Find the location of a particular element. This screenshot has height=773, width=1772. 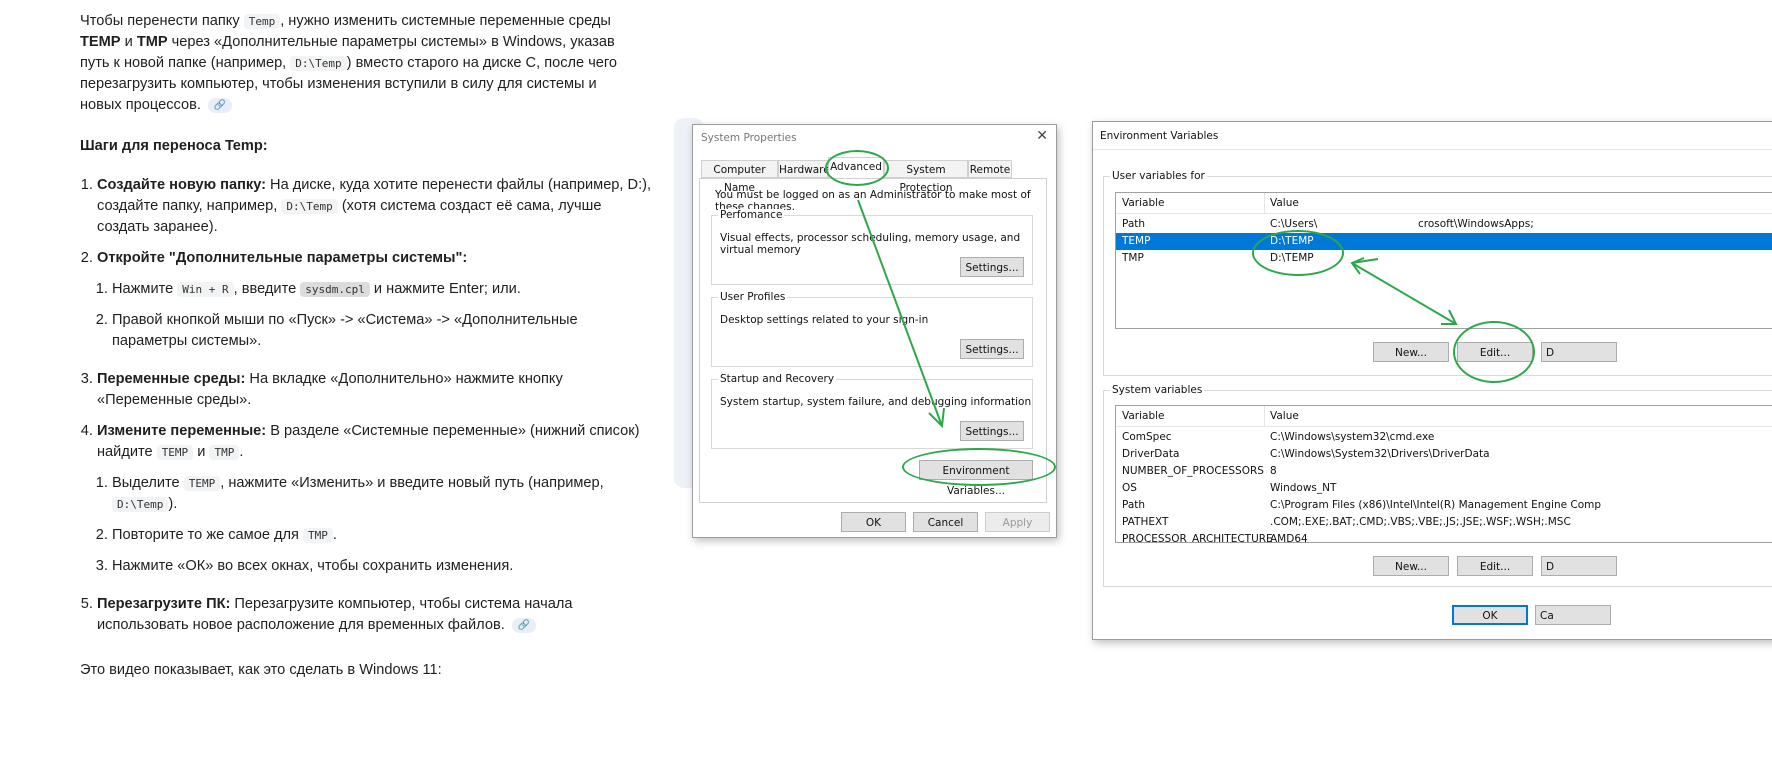

step-title: Создайте новую папку: is located at coordinates (181, 185).